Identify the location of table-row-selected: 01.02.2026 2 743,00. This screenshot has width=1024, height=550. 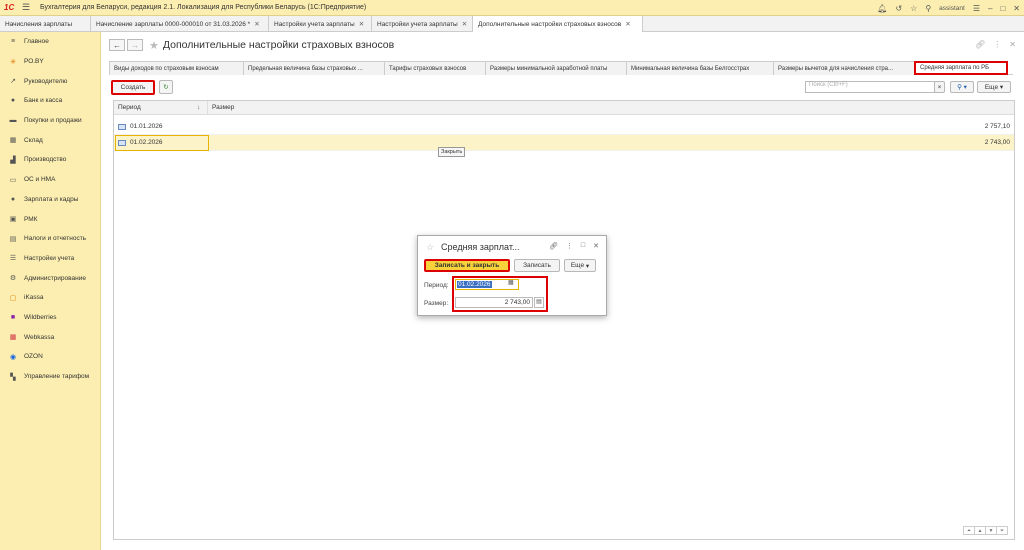
(564, 143).